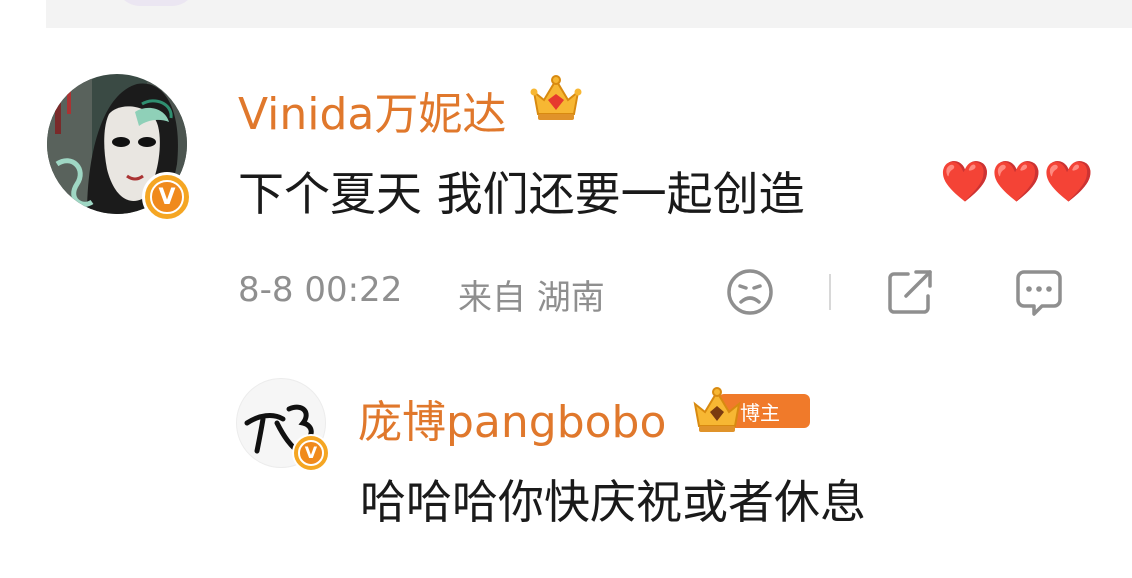 The width and height of the screenshot is (1132, 578). Describe the element at coordinates (750, 292) in the screenshot. I see `sad-face-icon` at that location.